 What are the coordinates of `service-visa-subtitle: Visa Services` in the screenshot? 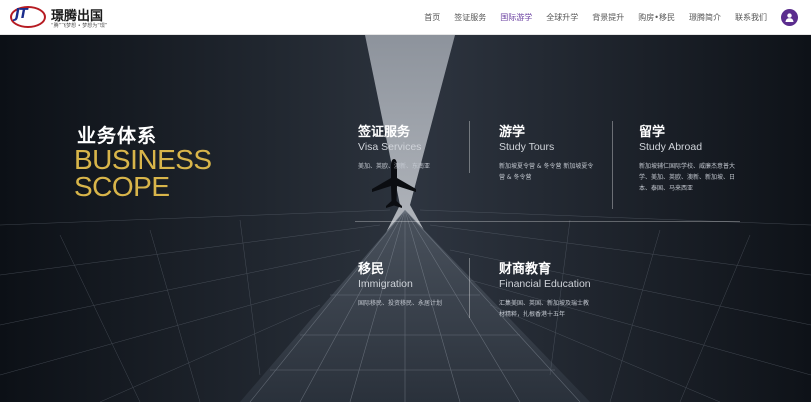 It's located at (390, 147).